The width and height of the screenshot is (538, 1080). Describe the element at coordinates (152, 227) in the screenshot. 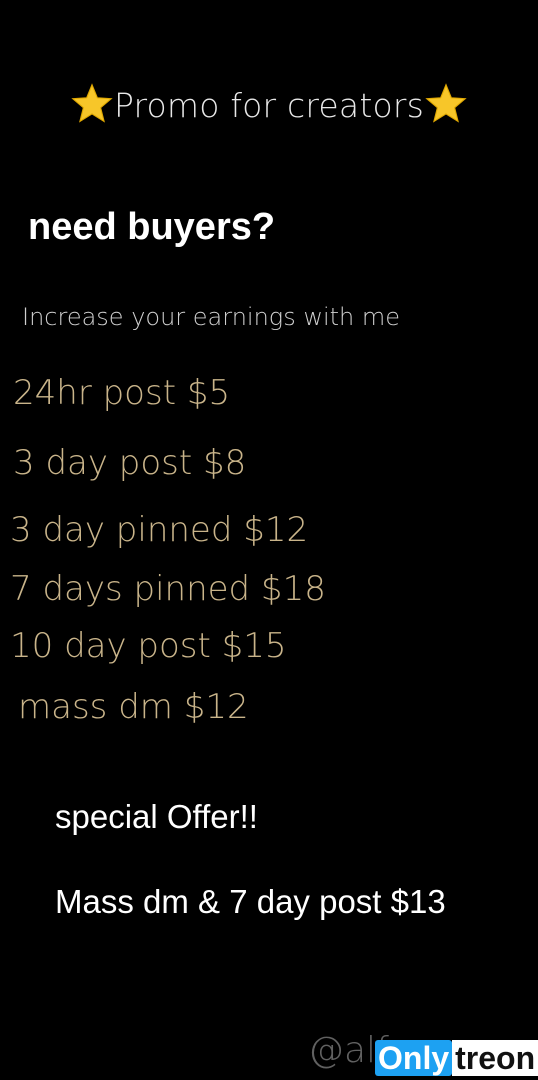

I see `headline: need buyers?` at that location.